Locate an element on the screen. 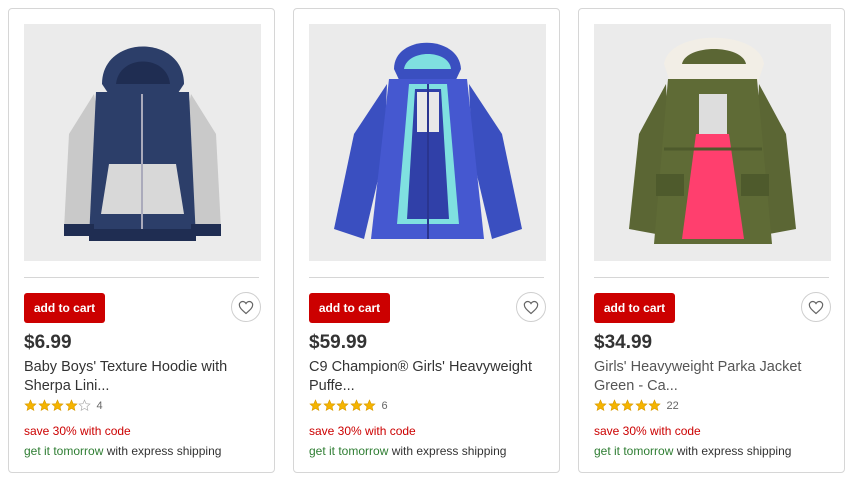 This screenshot has width=855, height=482. product-price: $59.99 is located at coordinates (338, 342).